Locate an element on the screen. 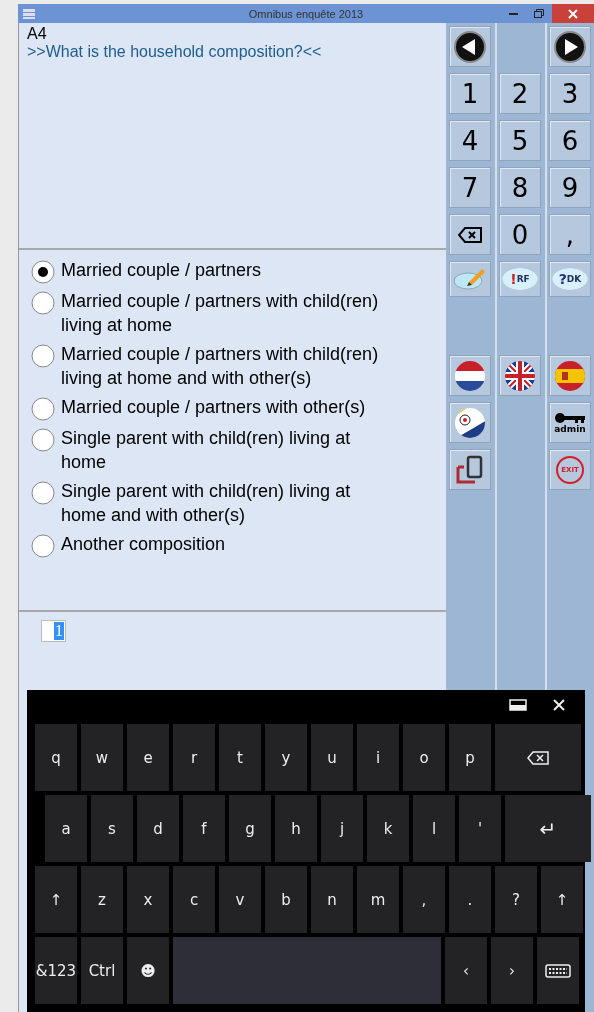 This screenshot has height=1012, width=594. backspace-button is located at coordinates (470, 234).